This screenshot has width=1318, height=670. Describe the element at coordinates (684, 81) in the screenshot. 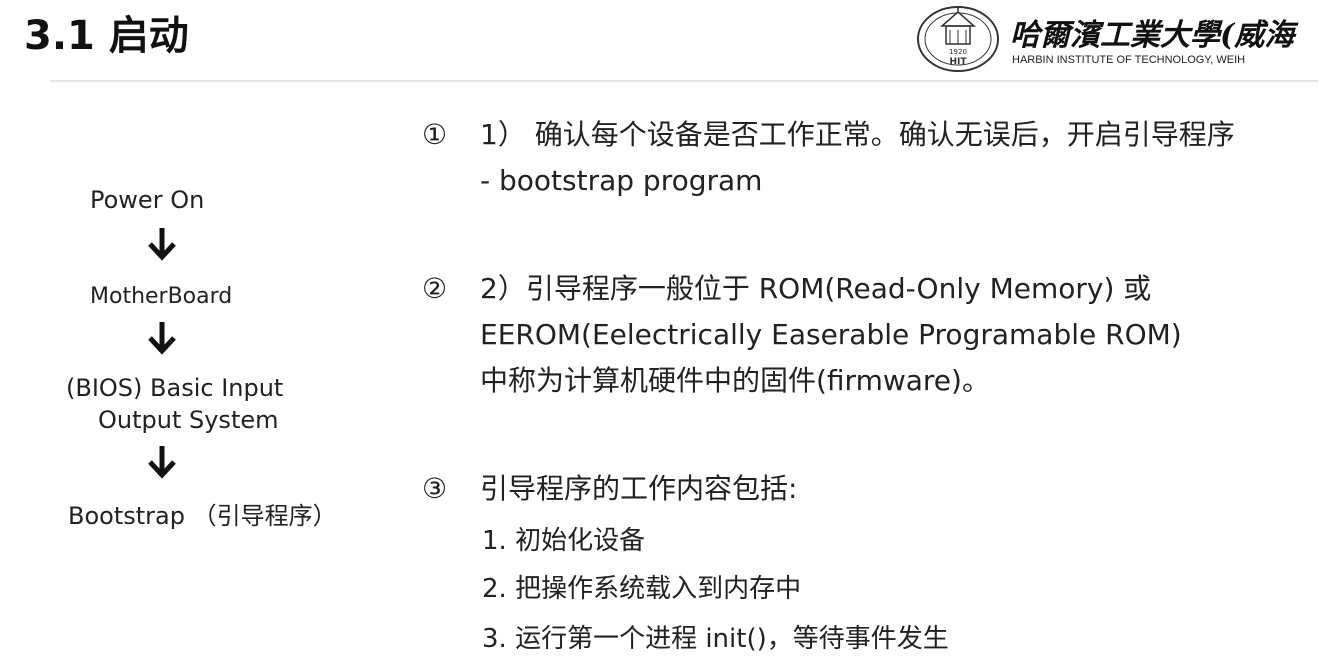

I see `header-divider` at that location.